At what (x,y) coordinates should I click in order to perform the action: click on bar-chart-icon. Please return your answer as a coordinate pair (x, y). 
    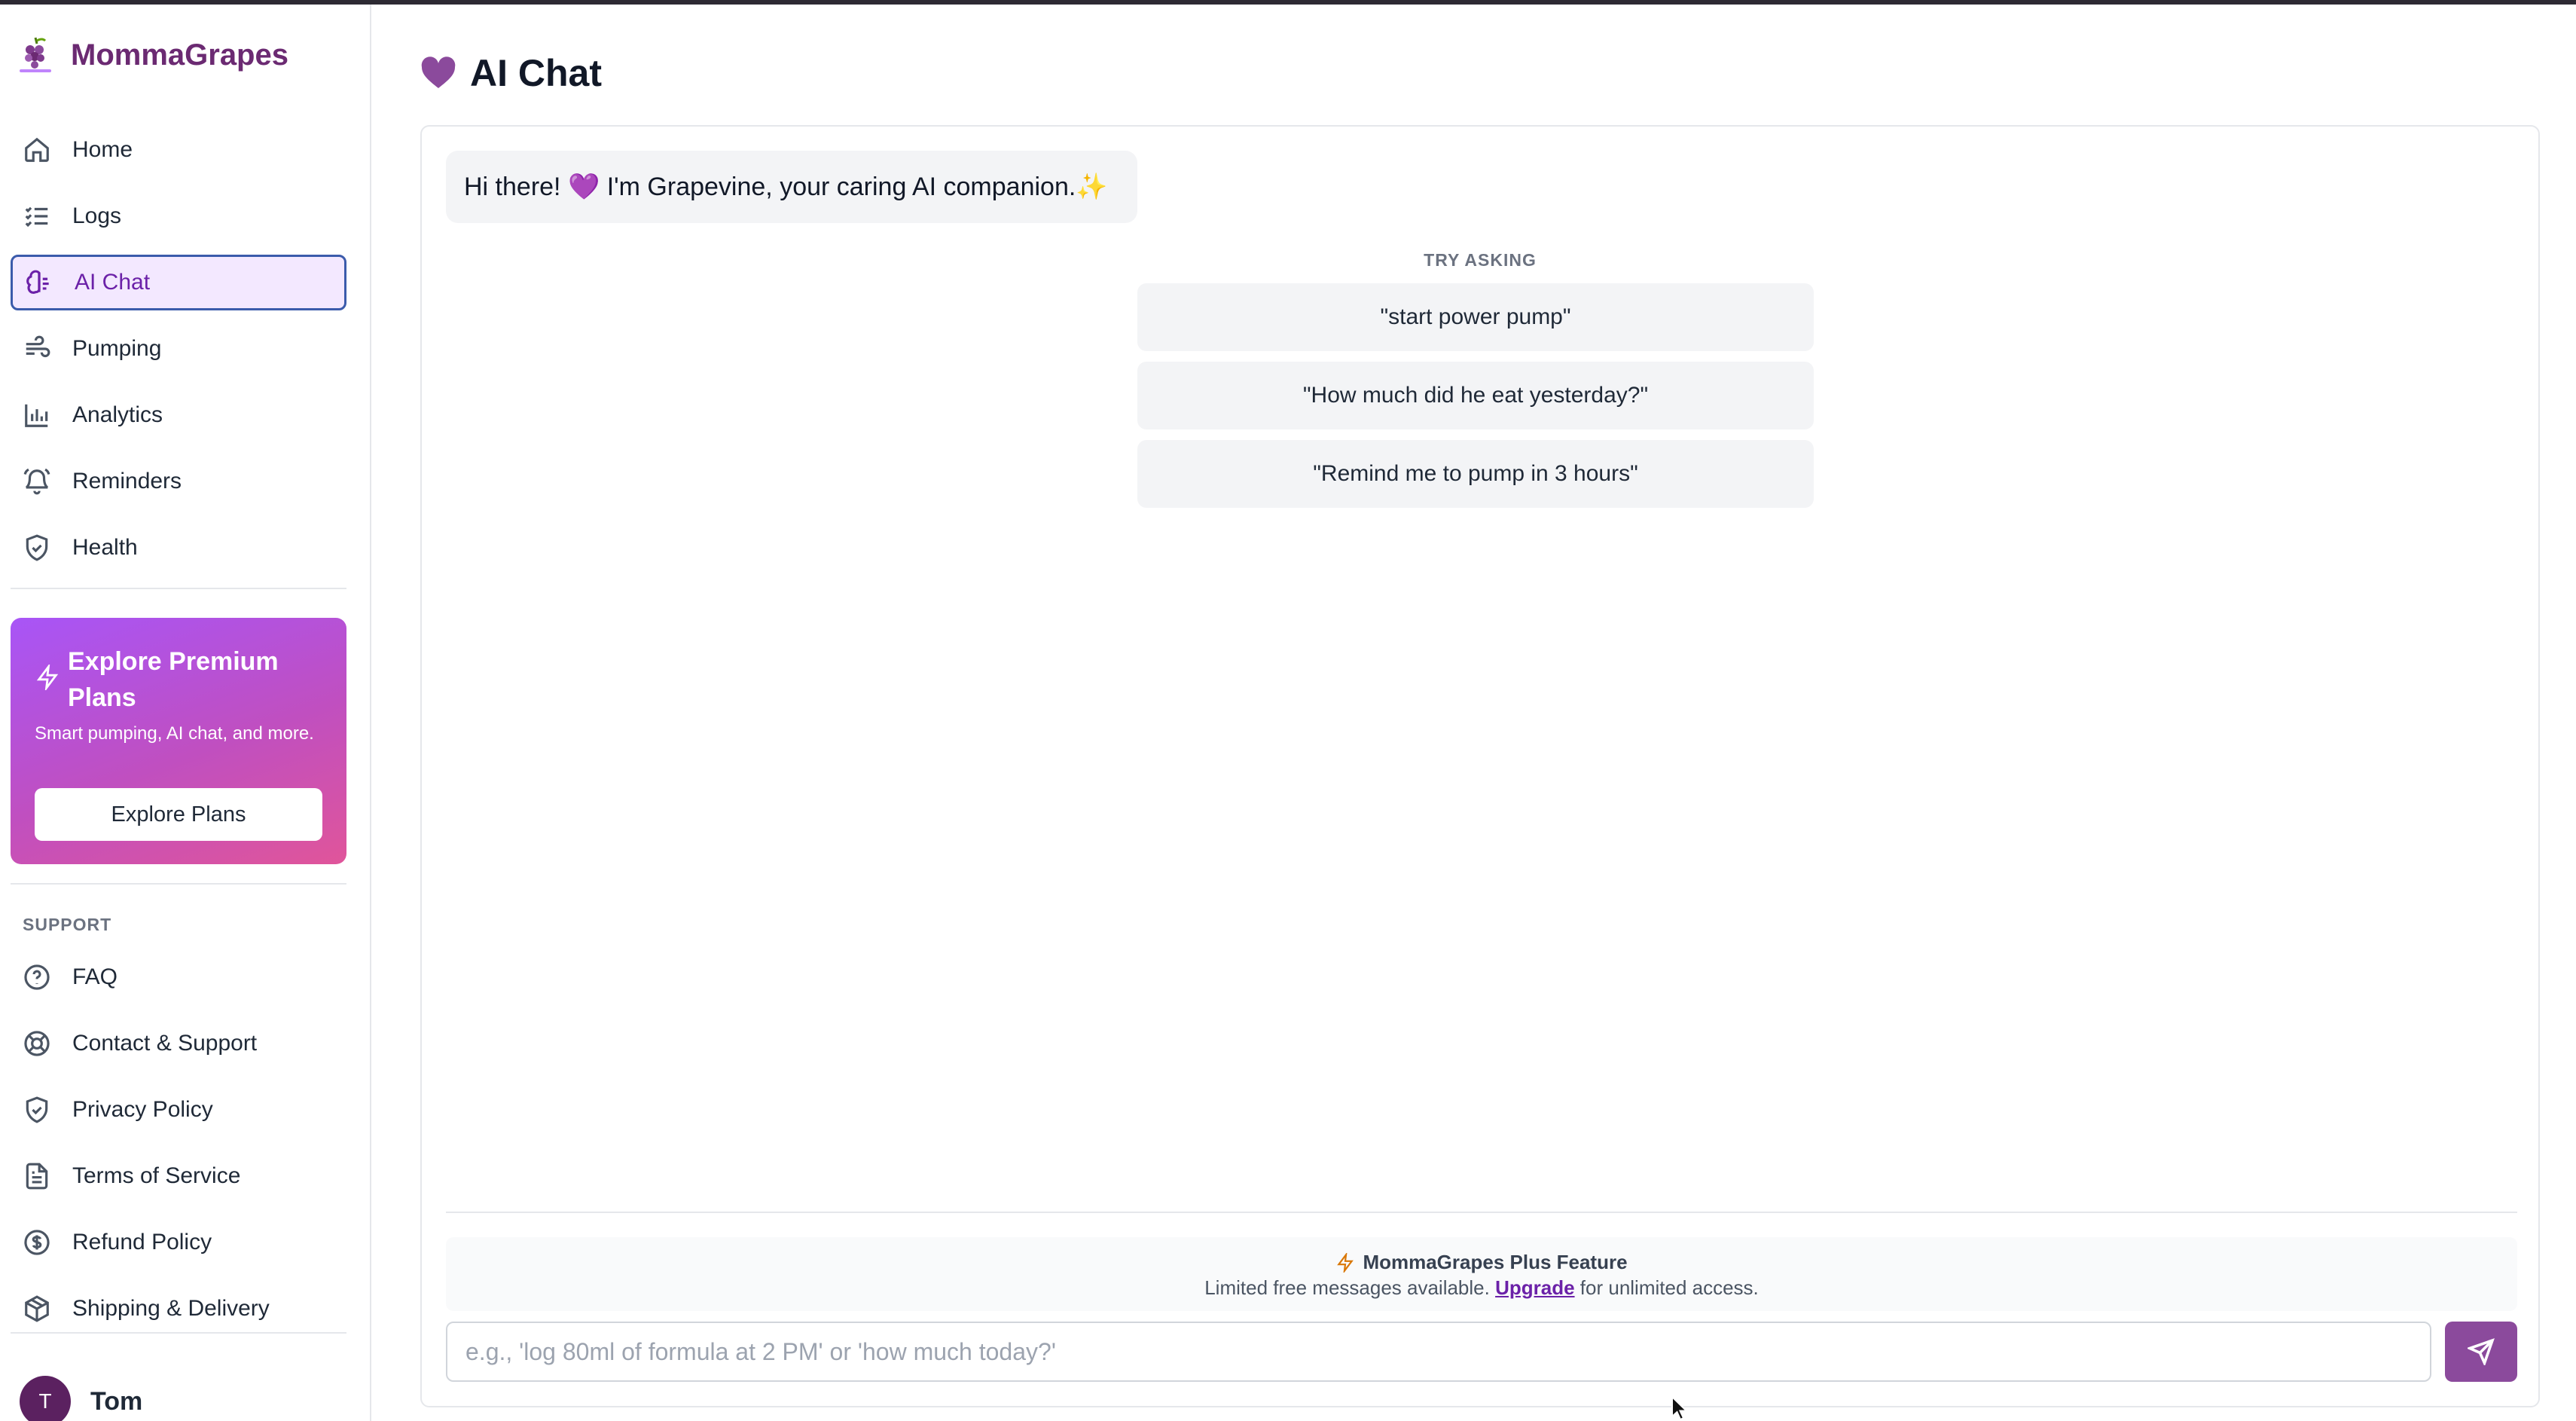
    Looking at the image, I should click on (36, 415).